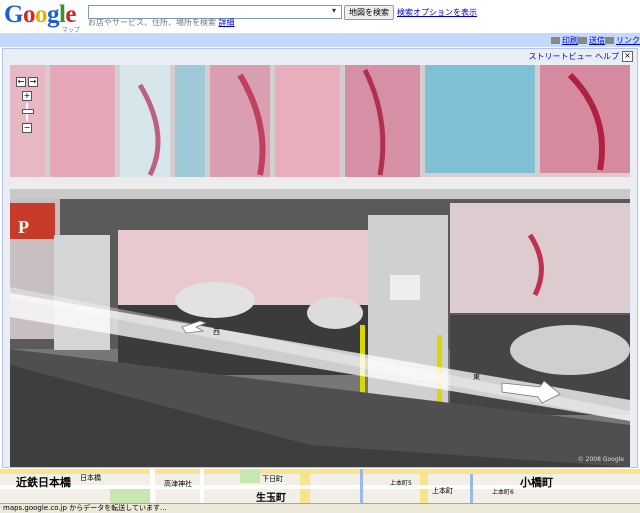 Image resolution: width=640 pixels, height=513 pixels. I want to click on map-label: 上本町5, so click(401, 483).